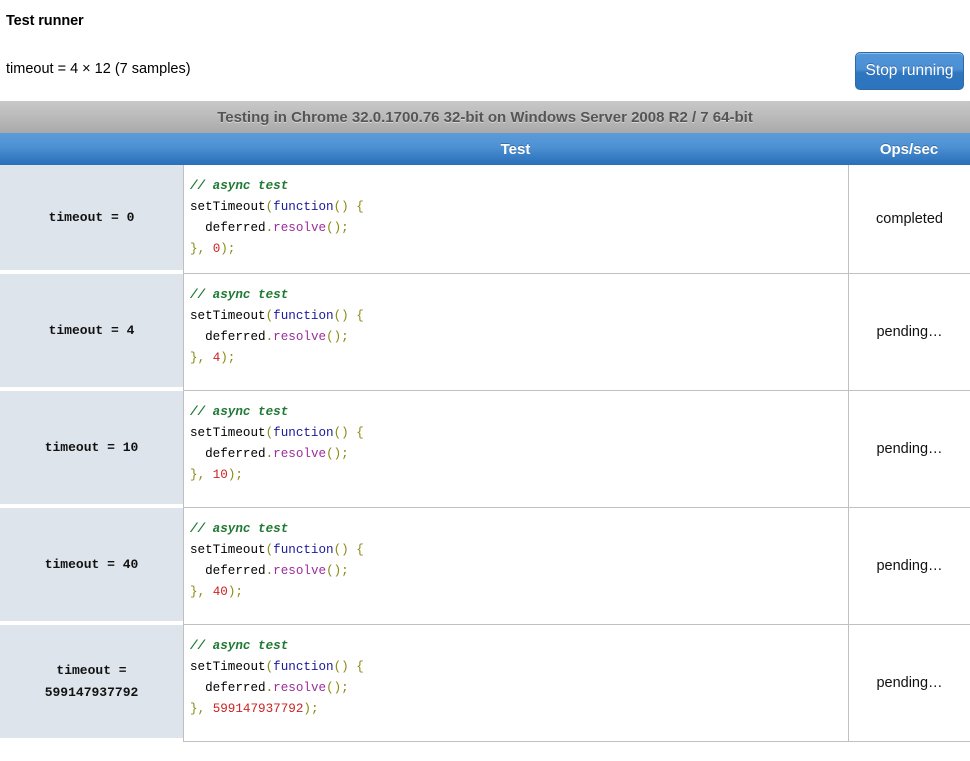  Describe the element at coordinates (45, 21) in the screenshot. I see `page-title: Test runner` at that location.